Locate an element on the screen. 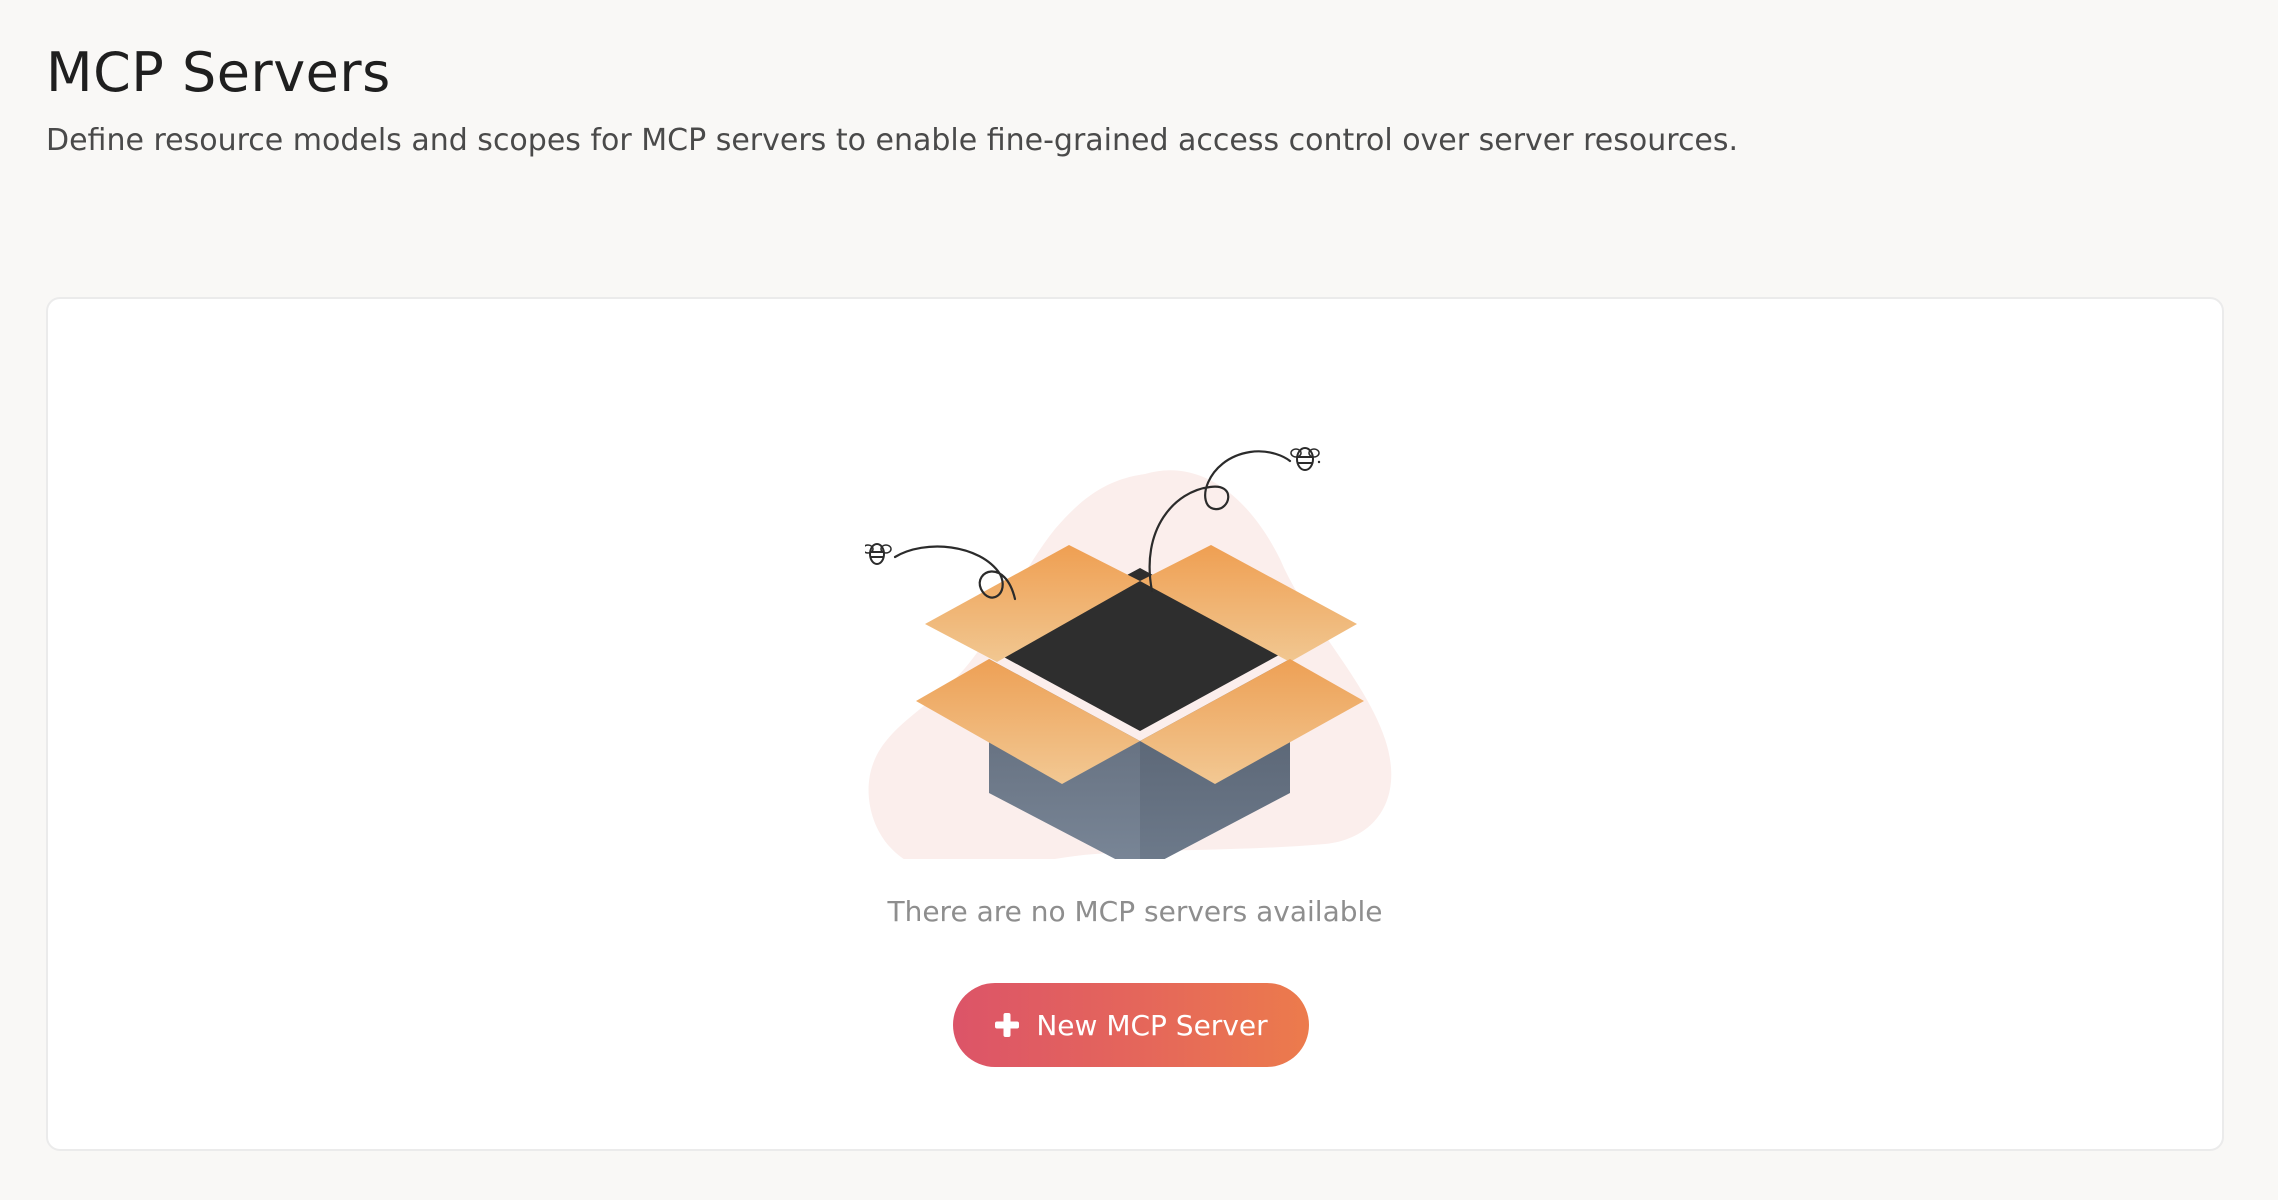 This screenshot has width=2278, height=1200. empty-state-message: There are no MCP servers available is located at coordinates (1135, 911).